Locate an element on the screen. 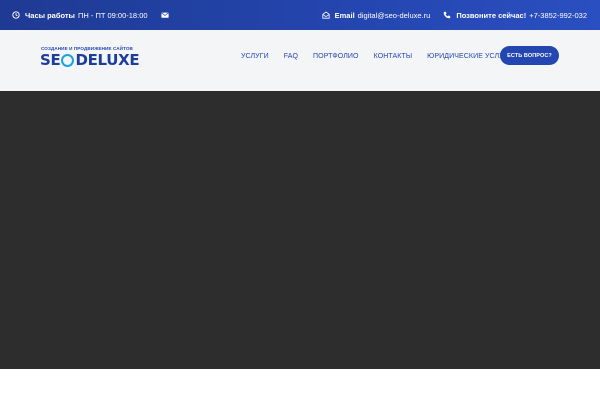 This screenshot has width=600, height=400. logo-word-right: DELUXE is located at coordinates (107, 60).